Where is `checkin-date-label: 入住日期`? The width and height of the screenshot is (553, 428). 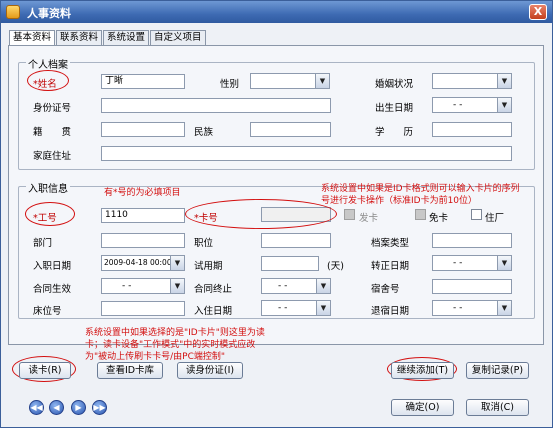
checkin-date-label: 入住日期 is located at coordinates (213, 311).